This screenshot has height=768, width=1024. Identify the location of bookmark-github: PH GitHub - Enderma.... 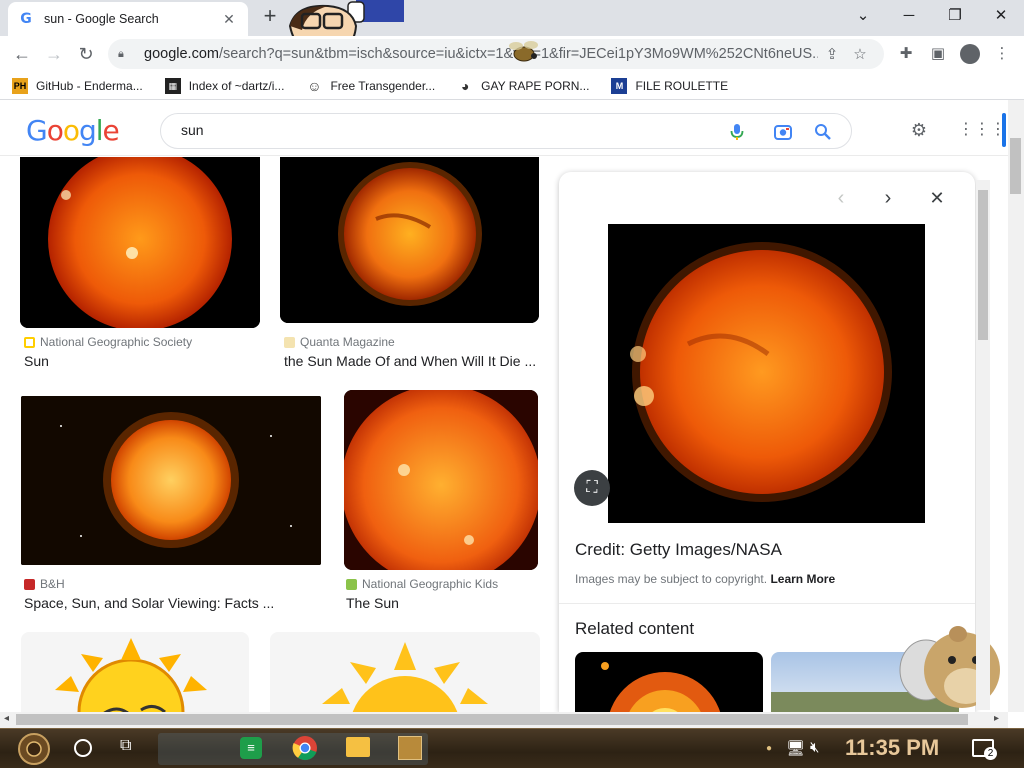
(77, 85).